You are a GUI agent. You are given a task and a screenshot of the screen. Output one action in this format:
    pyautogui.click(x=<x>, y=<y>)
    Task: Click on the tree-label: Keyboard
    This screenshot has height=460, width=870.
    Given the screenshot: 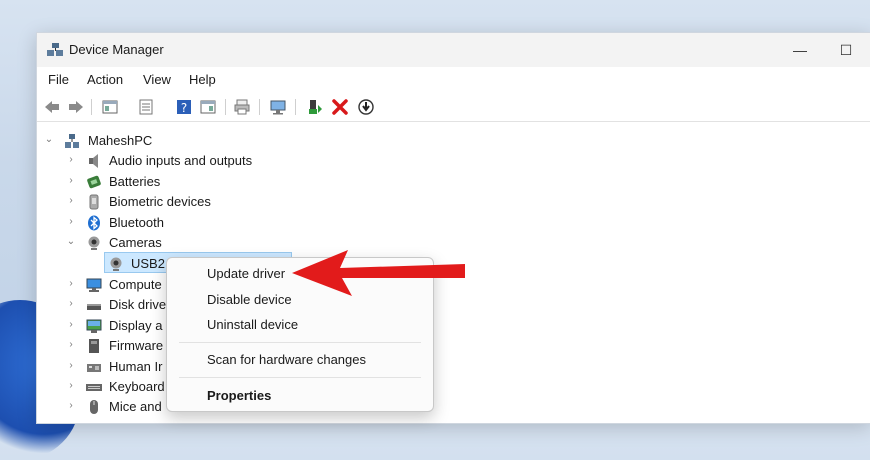 What is the action you would take?
    pyautogui.click(x=137, y=386)
    